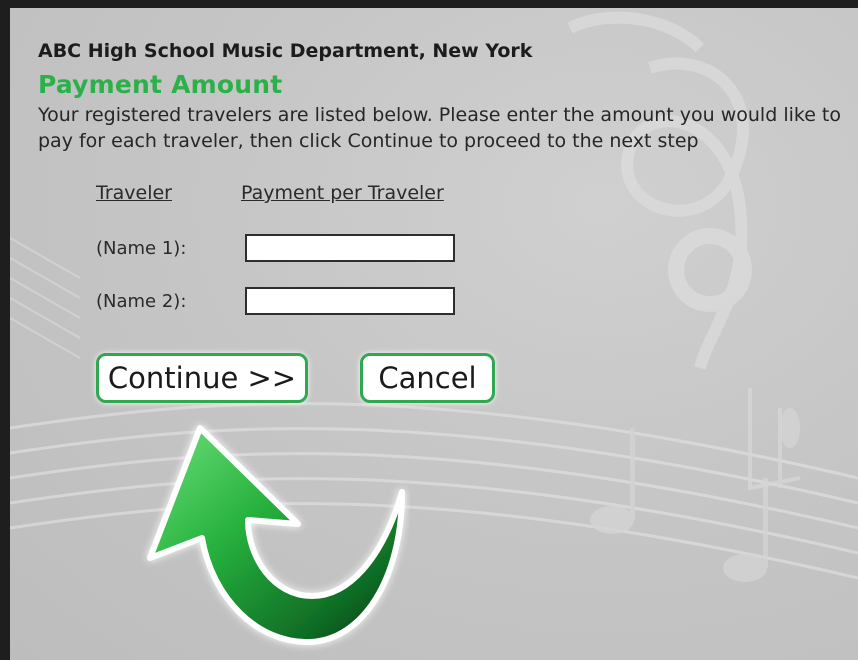 This screenshot has width=858, height=660. Describe the element at coordinates (342, 193) in the screenshot. I see `column-header-payment: Payment per Traveler` at that location.